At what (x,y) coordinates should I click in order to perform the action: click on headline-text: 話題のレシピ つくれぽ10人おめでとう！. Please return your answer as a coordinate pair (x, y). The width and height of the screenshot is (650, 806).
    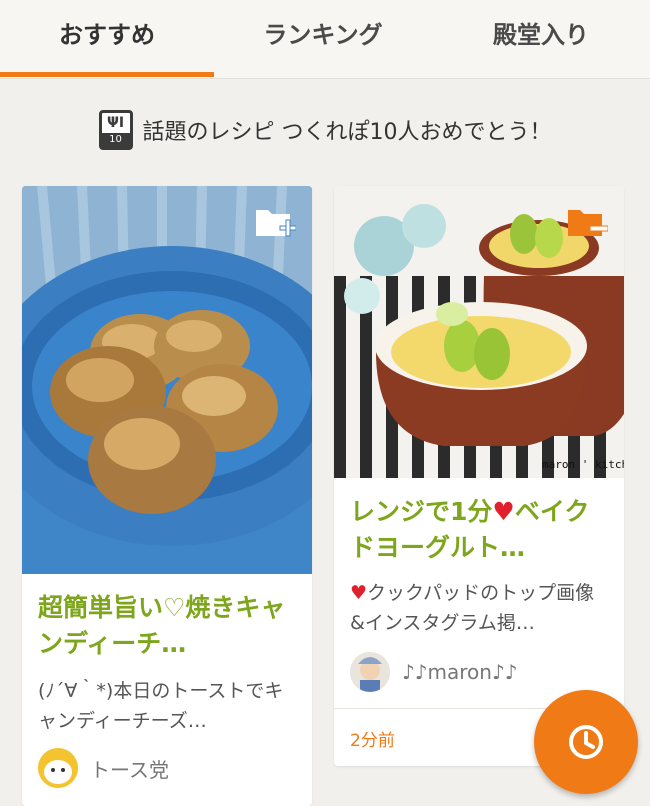
    Looking at the image, I should click on (347, 132).